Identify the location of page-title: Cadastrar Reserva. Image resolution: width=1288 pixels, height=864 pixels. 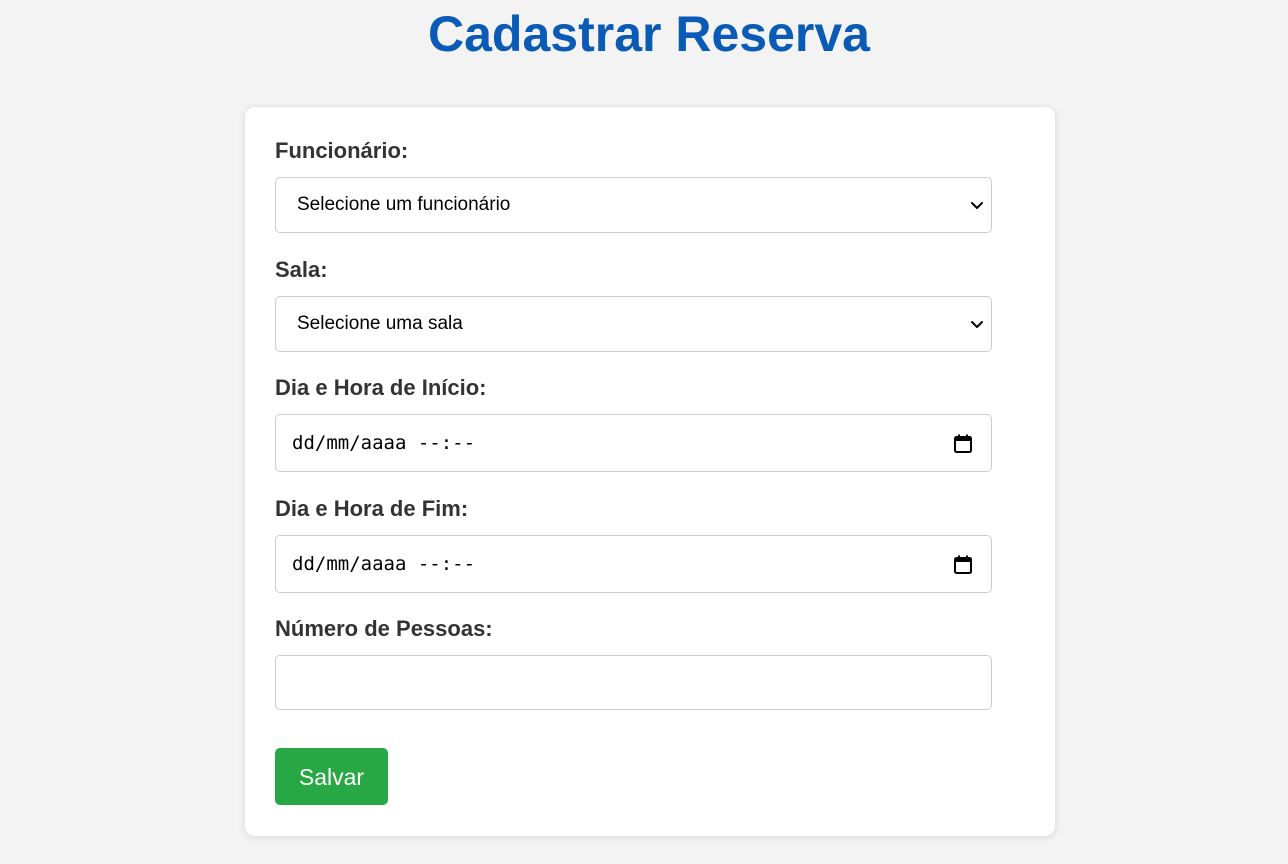
(649, 34).